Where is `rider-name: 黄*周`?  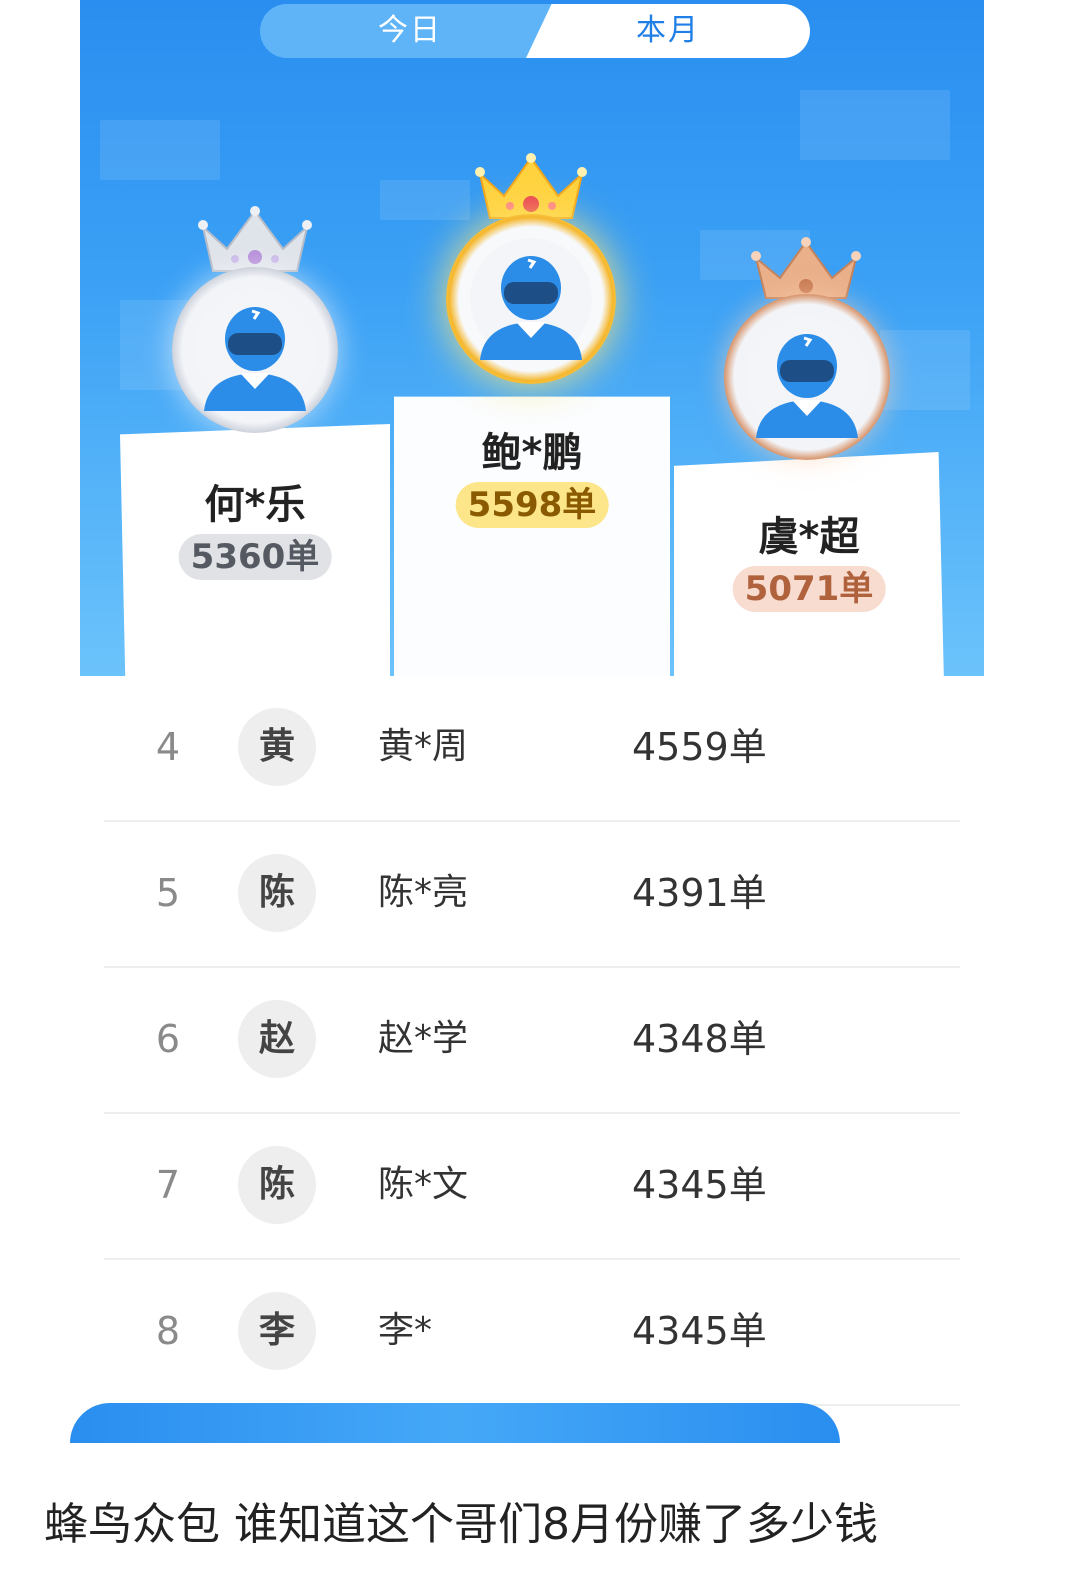 rider-name: 黄*周 is located at coordinates (423, 746).